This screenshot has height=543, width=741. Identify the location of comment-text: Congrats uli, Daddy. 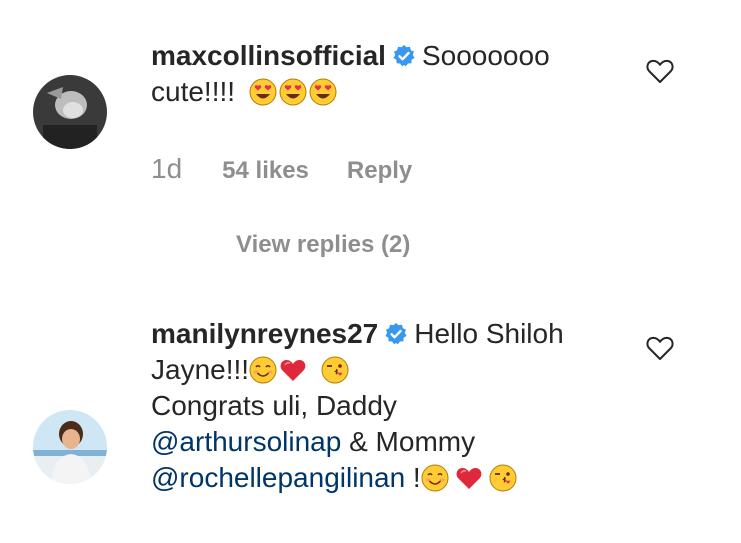
(274, 405).